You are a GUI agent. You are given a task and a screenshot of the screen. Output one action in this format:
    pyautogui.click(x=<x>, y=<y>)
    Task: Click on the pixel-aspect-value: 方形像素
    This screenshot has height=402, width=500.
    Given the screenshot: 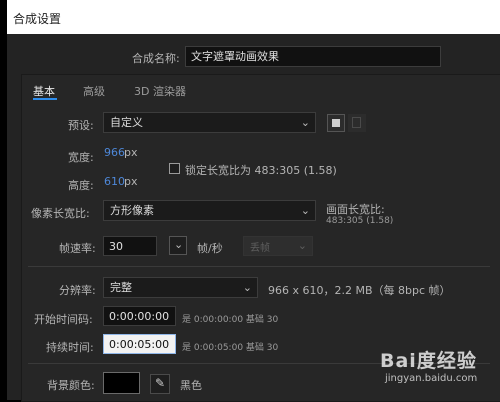 What is the action you would take?
    pyautogui.click(x=132, y=210)
    